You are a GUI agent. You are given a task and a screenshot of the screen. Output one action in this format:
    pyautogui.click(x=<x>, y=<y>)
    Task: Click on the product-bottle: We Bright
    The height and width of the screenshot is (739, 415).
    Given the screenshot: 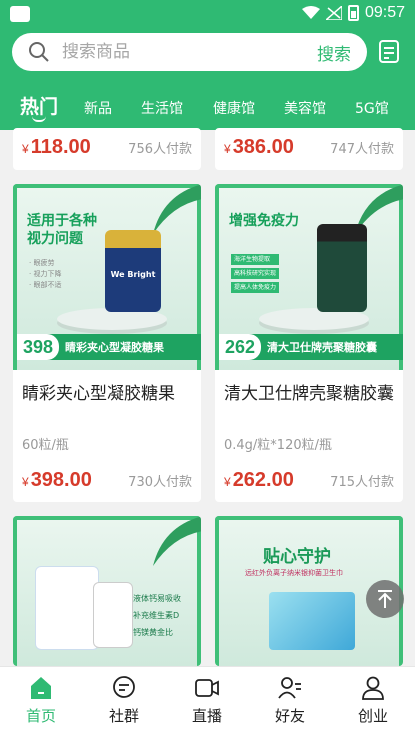 What is the action you would take?
    pyautogui.click(x=133, y=271)
    